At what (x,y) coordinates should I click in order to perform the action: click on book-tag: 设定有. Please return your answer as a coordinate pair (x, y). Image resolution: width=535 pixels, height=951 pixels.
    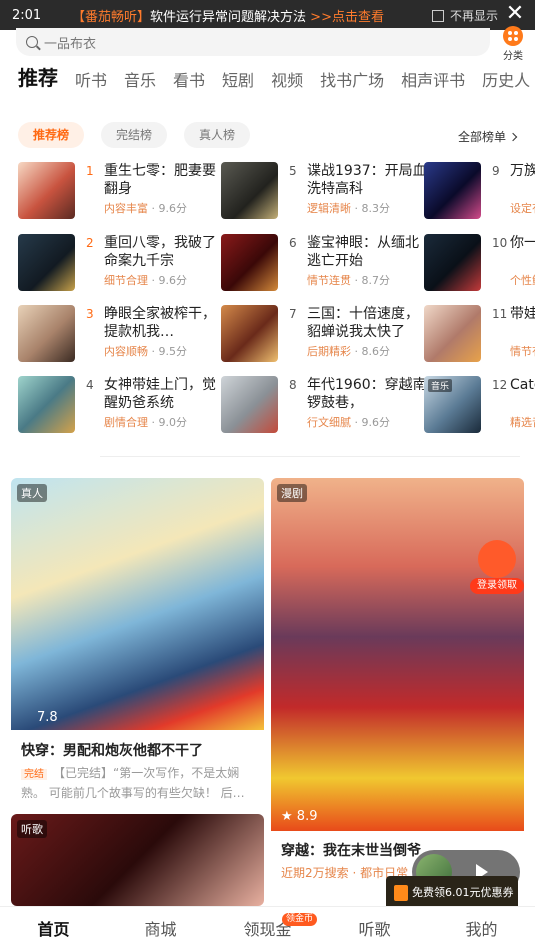
    Looking at the image, I should click on (522, 208).